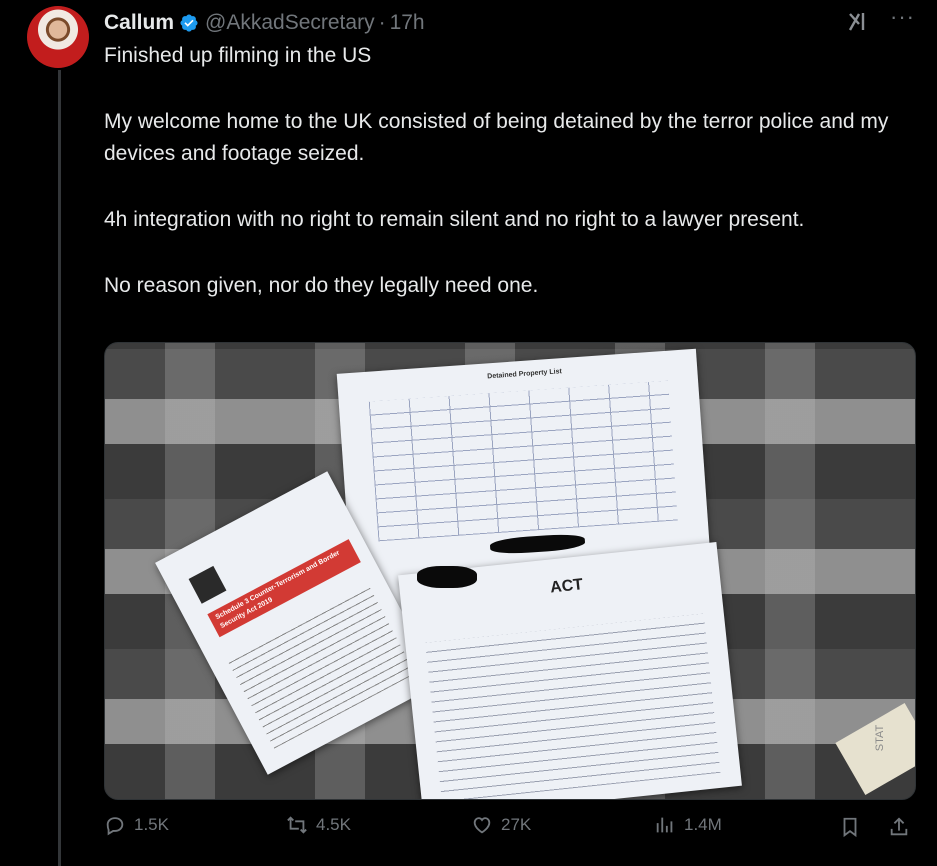 Image resolution: width=937 pixels, height=866 pixels. What do you see at coordinates (525, 374) in the screenshot?
I see `doc-title: Detained Property List` at bounding box center [525, 374].